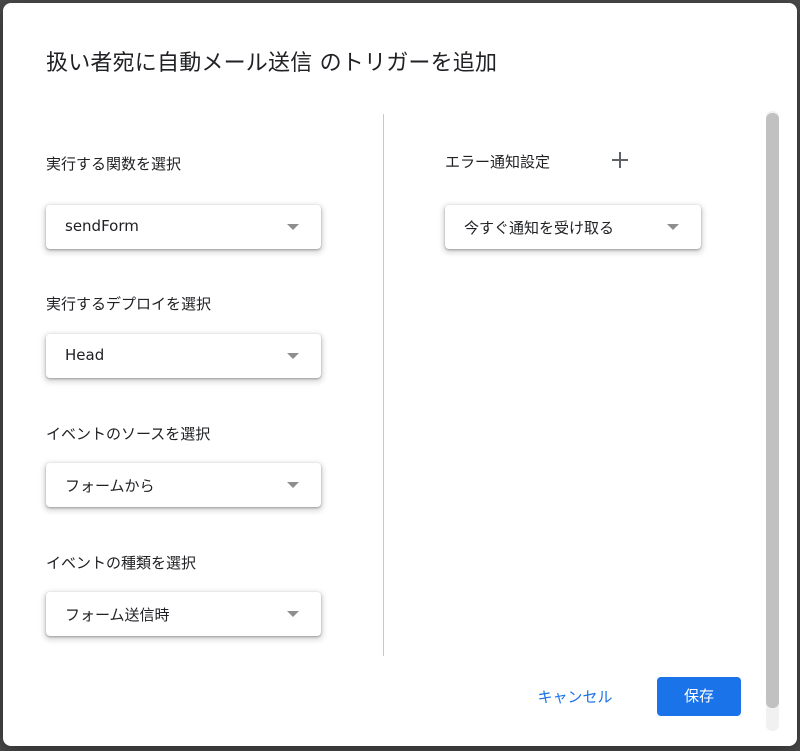 Image resolution: width=800 pixels, height=751 pixels. I want to click on notification-timing-select-value: 今すぐ通知を受け取る, so click(539, 228).